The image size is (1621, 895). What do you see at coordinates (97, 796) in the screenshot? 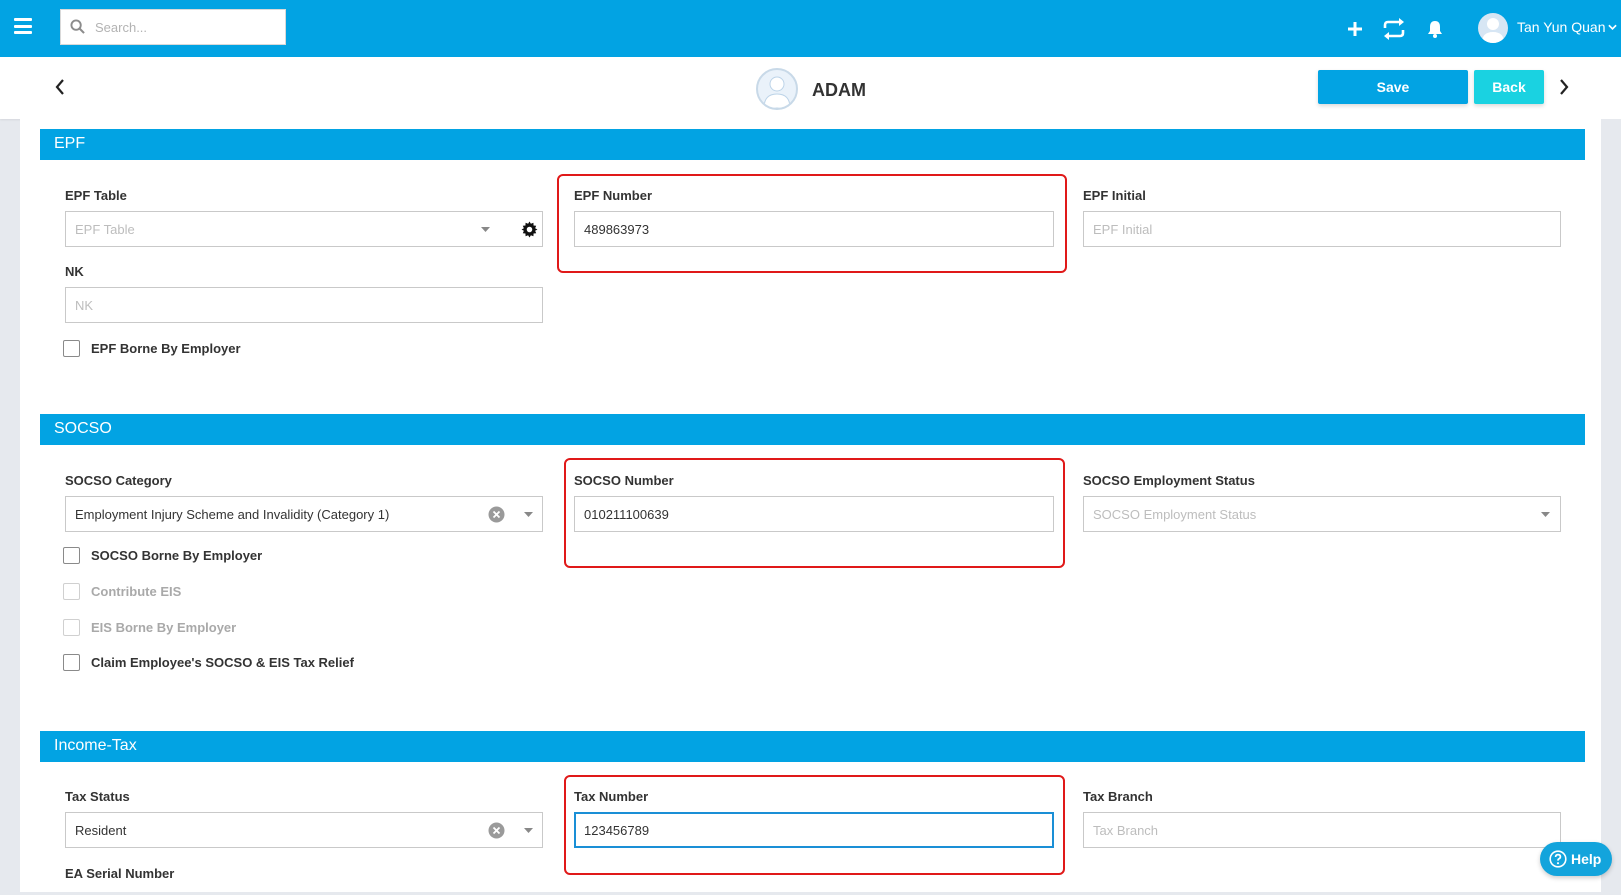
I see `tax-status-label: Tax Status` at bounding box center [97, 796].